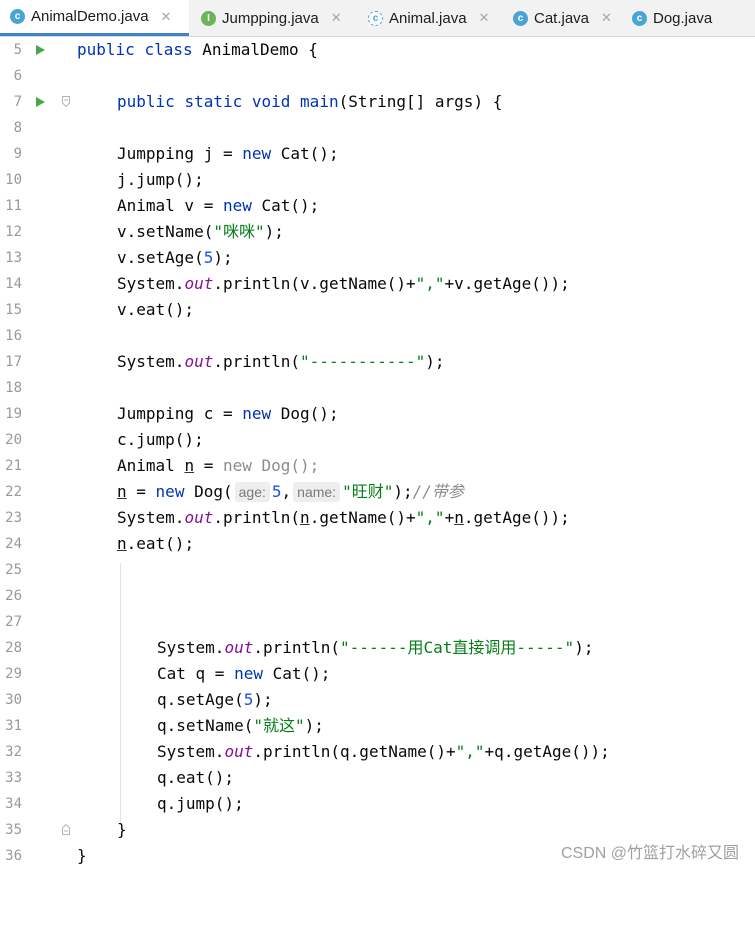 The height and width of the screenshot is (947, 755). Describe the element at coordinates (200, 803) in the screenshot. I see `code-text: q.jump();` at that location.